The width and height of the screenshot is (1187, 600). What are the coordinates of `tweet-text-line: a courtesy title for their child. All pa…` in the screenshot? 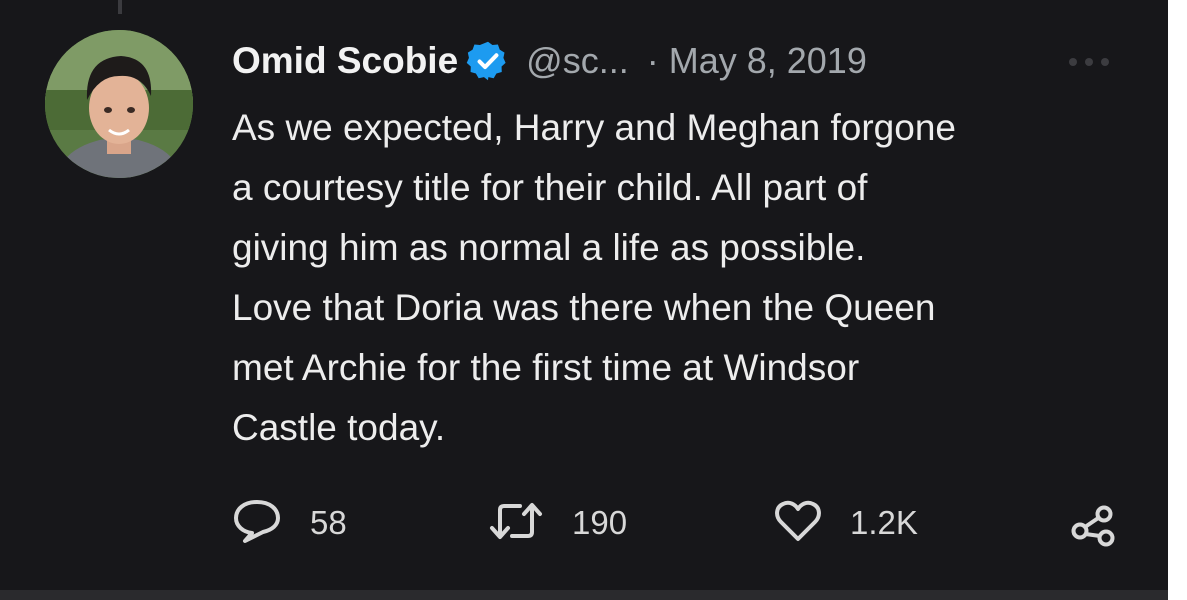 It's located at (550, 187).